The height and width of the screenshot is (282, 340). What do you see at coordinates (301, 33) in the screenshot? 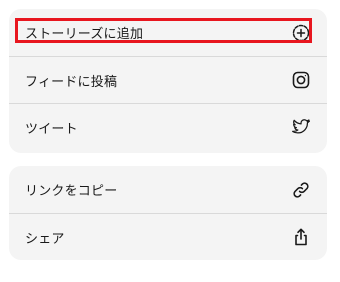
I see `add-circle-icon` at bounding box center [301, 33].